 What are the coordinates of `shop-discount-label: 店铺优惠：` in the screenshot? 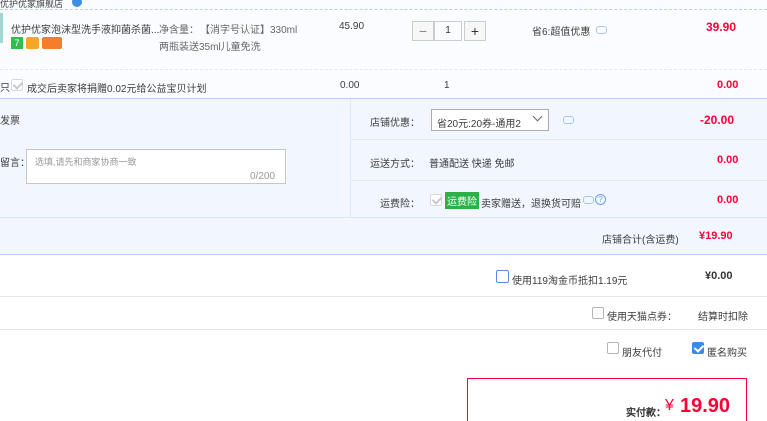 It's located at (395, 123).